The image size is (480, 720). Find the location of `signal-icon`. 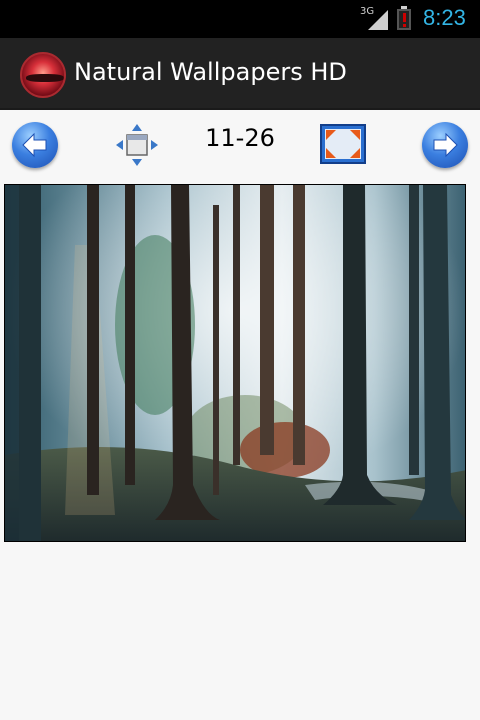

signal-icon is located at coordinates (378, 20).